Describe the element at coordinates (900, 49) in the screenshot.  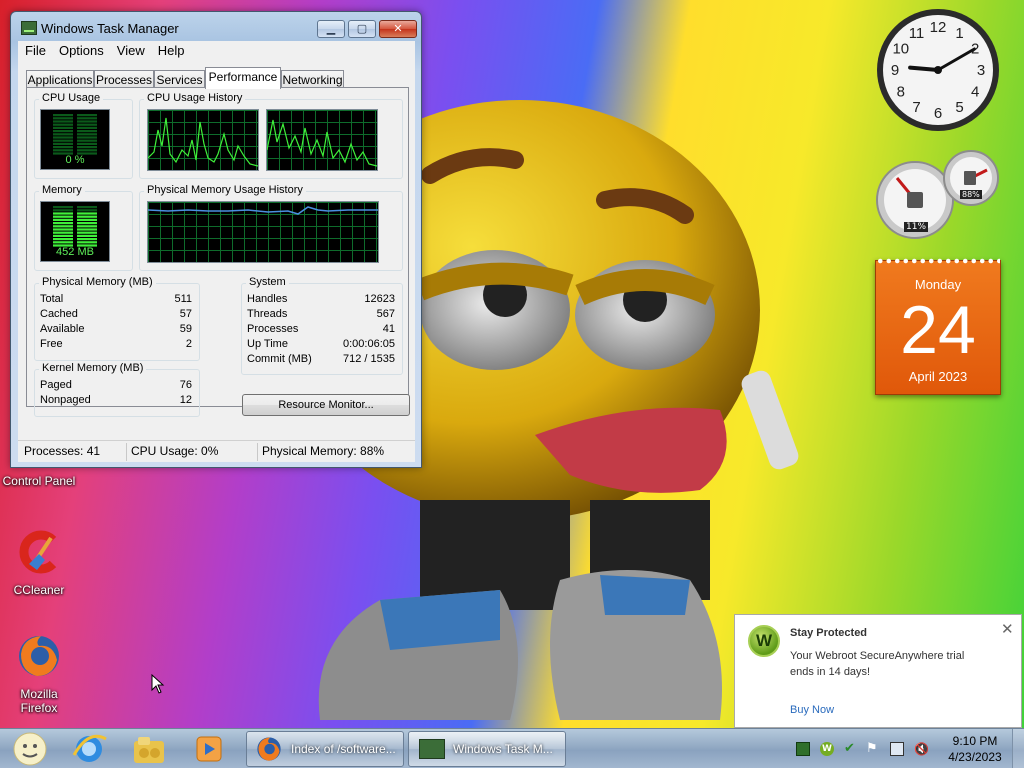
I see `clock-number: 10` at that location.